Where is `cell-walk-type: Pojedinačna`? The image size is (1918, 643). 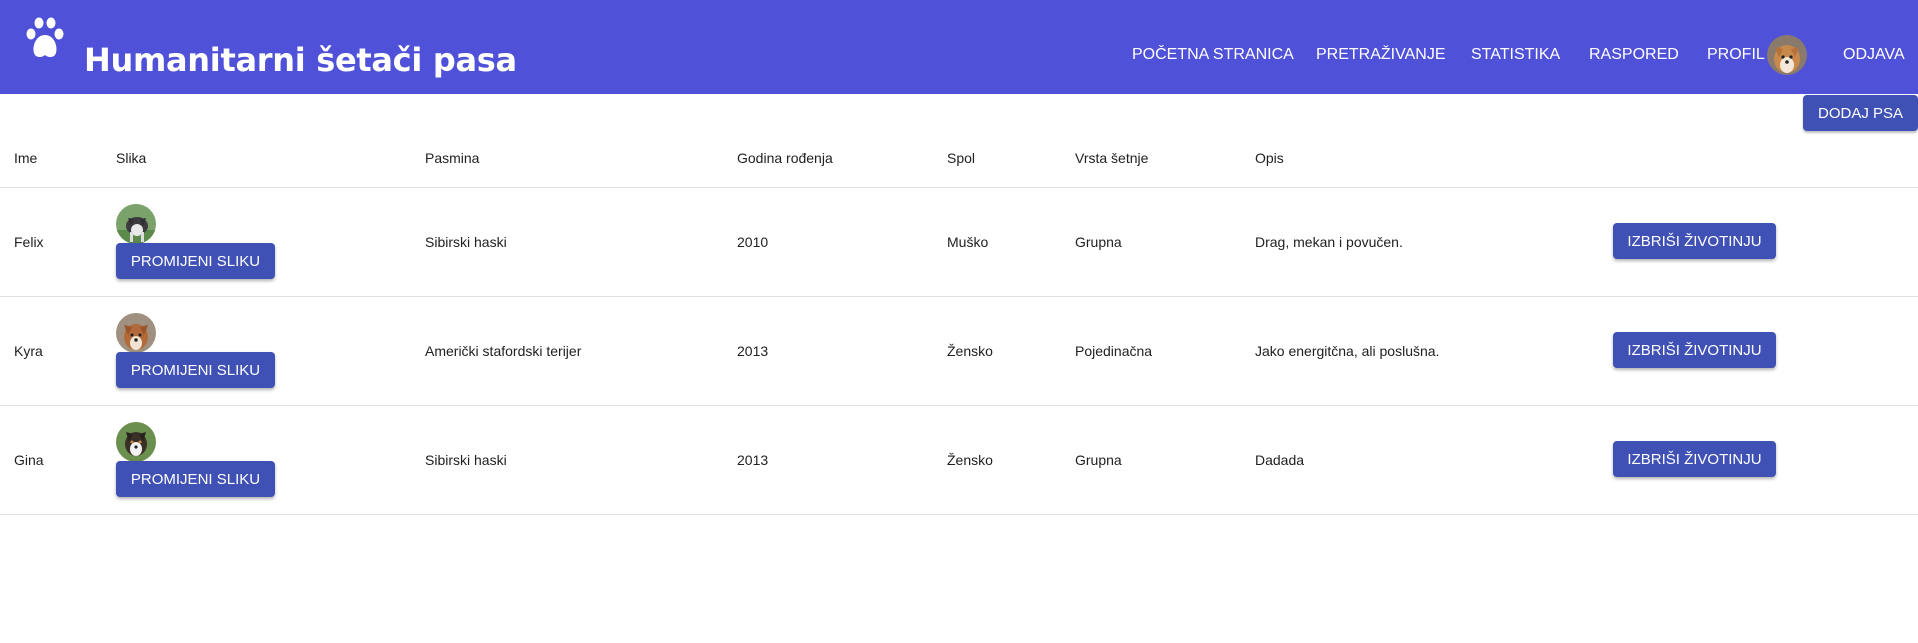
cell-walk-type: Pojedinačna is located at coordinates (1114, 351).